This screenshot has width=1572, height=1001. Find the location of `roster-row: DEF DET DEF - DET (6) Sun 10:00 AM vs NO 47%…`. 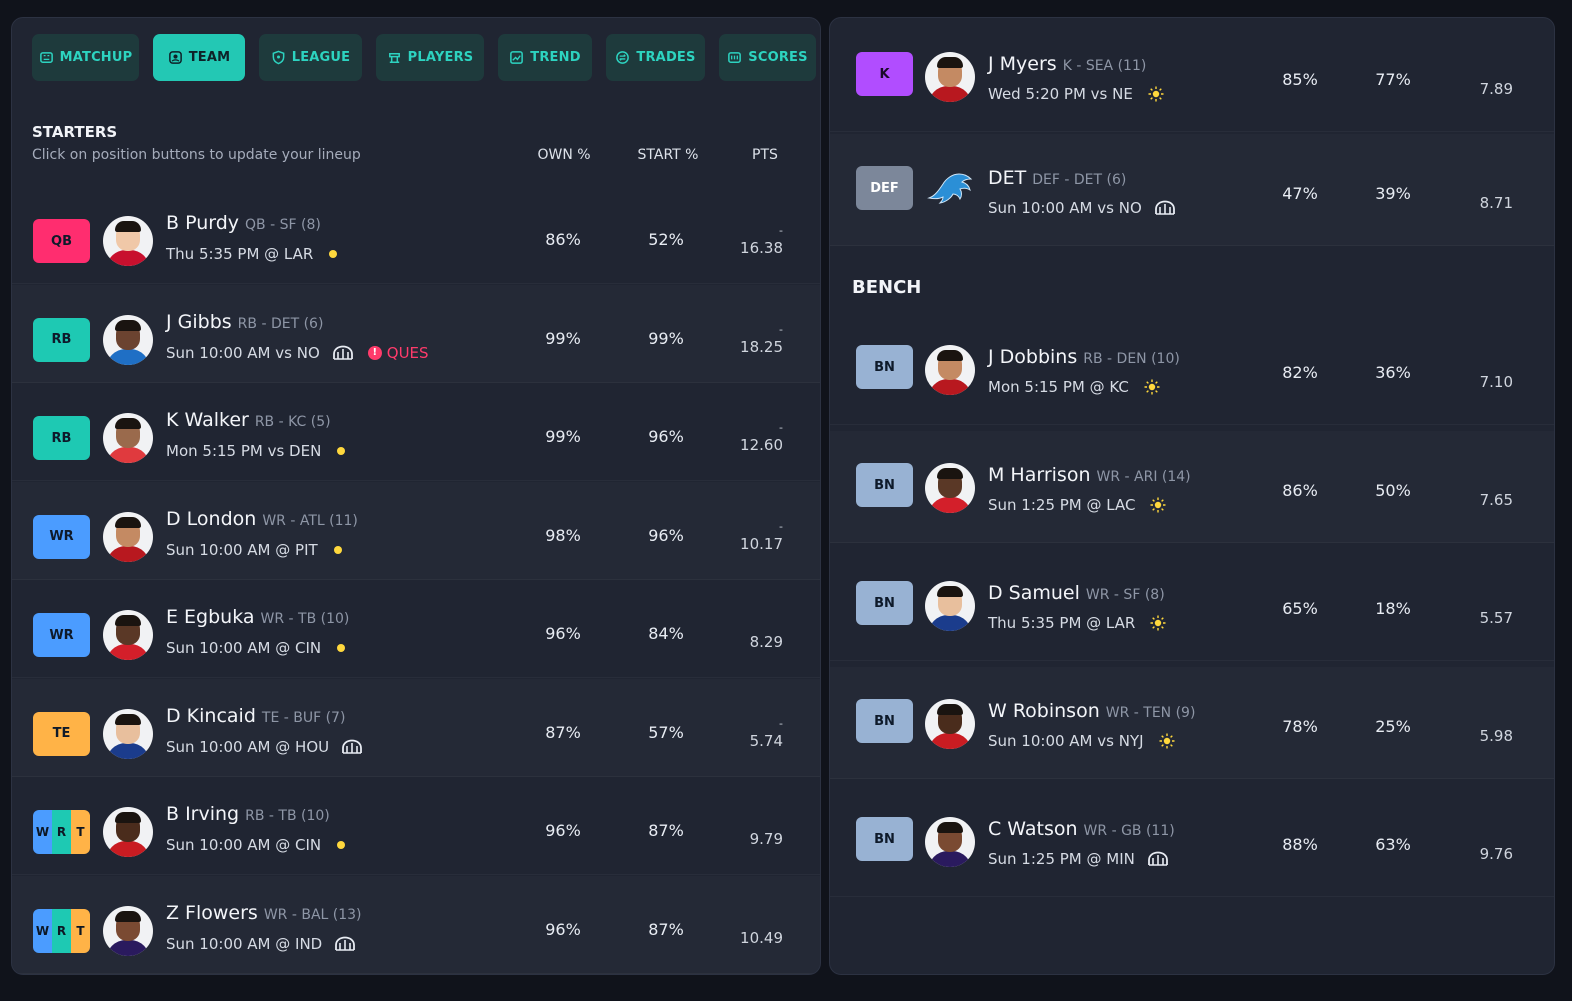

roster-row: DEF DET DEF - DET (6) Sun 10:00 AM vs NO 47%… is located at coordinates (1192, 190).